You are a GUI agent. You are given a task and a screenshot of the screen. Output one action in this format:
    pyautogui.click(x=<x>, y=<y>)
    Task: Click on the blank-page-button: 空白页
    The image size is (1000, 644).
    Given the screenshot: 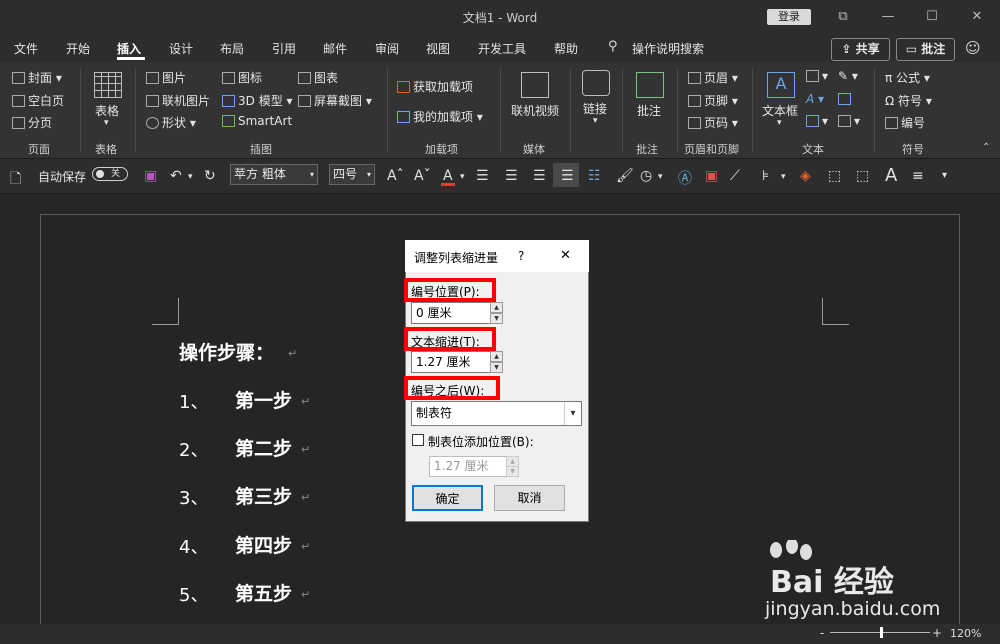 What is the action you would take?
    pyautogui.click(x=38, y=100)
    